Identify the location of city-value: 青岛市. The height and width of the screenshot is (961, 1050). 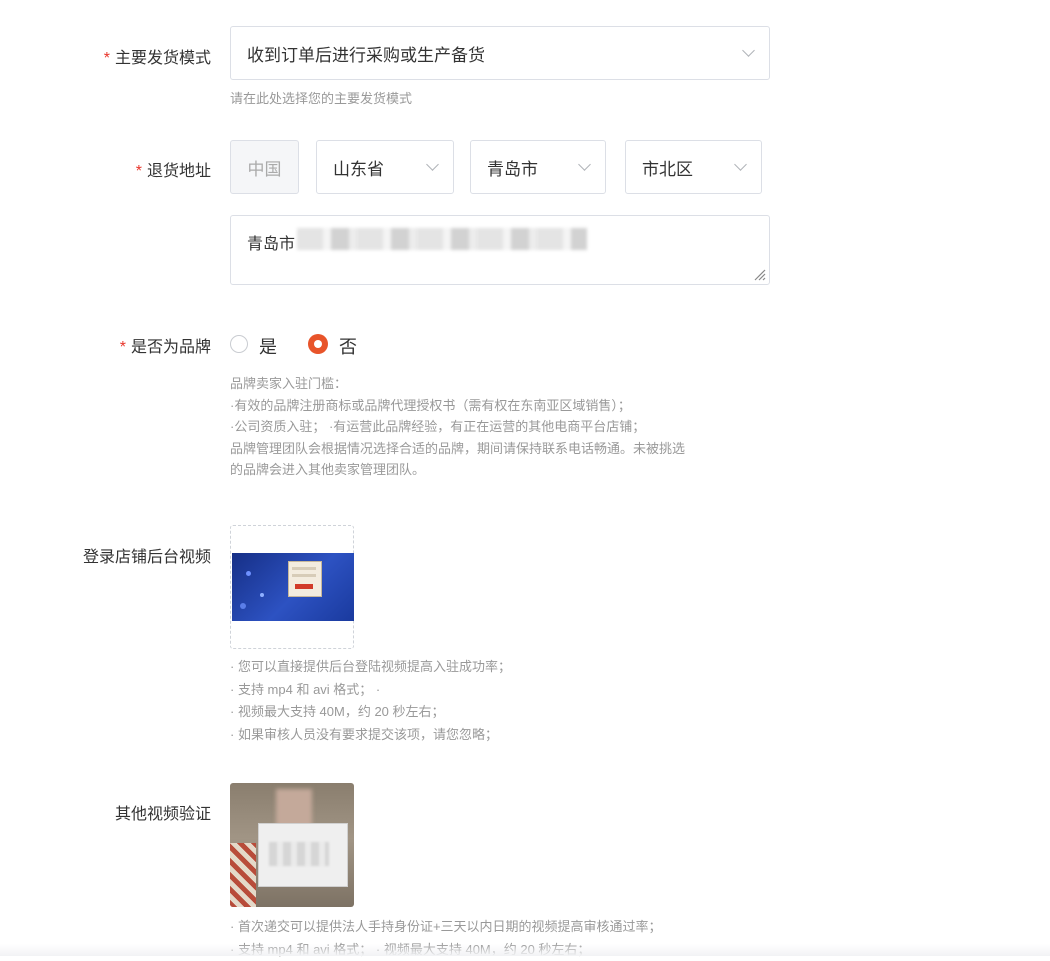
(512, 167).